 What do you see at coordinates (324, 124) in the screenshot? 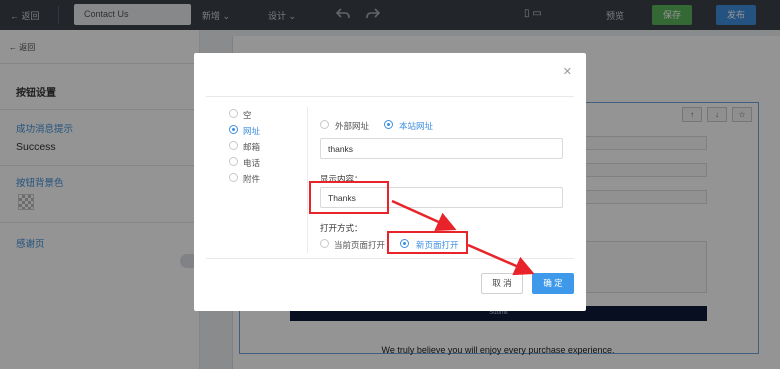
I see `url-type-radio-external` at bounding box center [324, 124].